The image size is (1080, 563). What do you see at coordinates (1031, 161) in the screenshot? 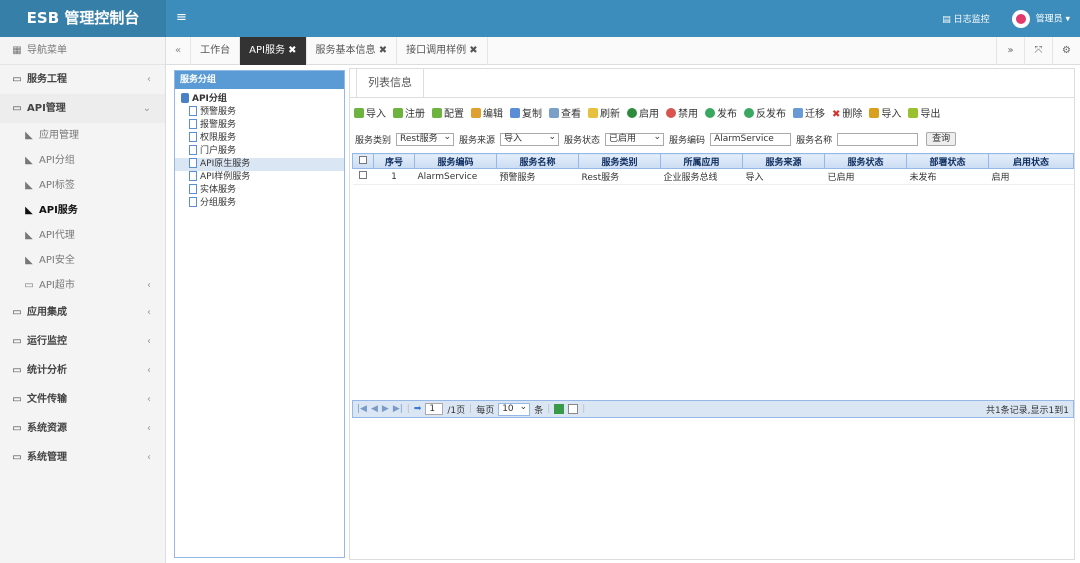
I see `col-header: 启用状态` at bounding box center [1031, 161].